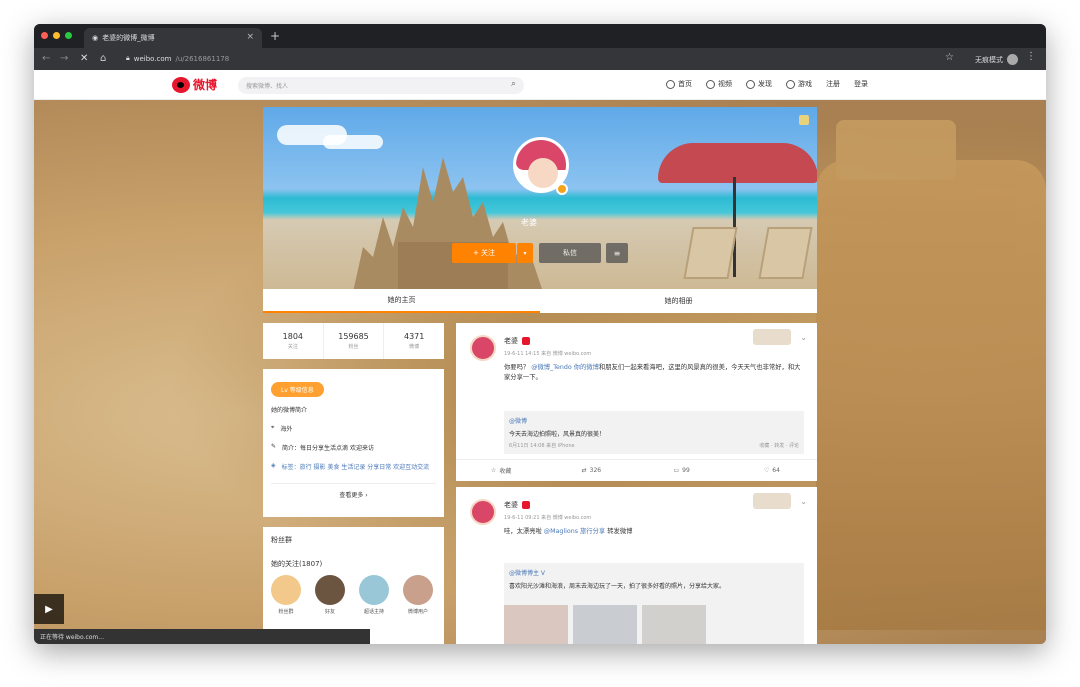 The height and width of the screenshot is (687, 1080). I want to click on incognito-icon, so click(1012, 59).